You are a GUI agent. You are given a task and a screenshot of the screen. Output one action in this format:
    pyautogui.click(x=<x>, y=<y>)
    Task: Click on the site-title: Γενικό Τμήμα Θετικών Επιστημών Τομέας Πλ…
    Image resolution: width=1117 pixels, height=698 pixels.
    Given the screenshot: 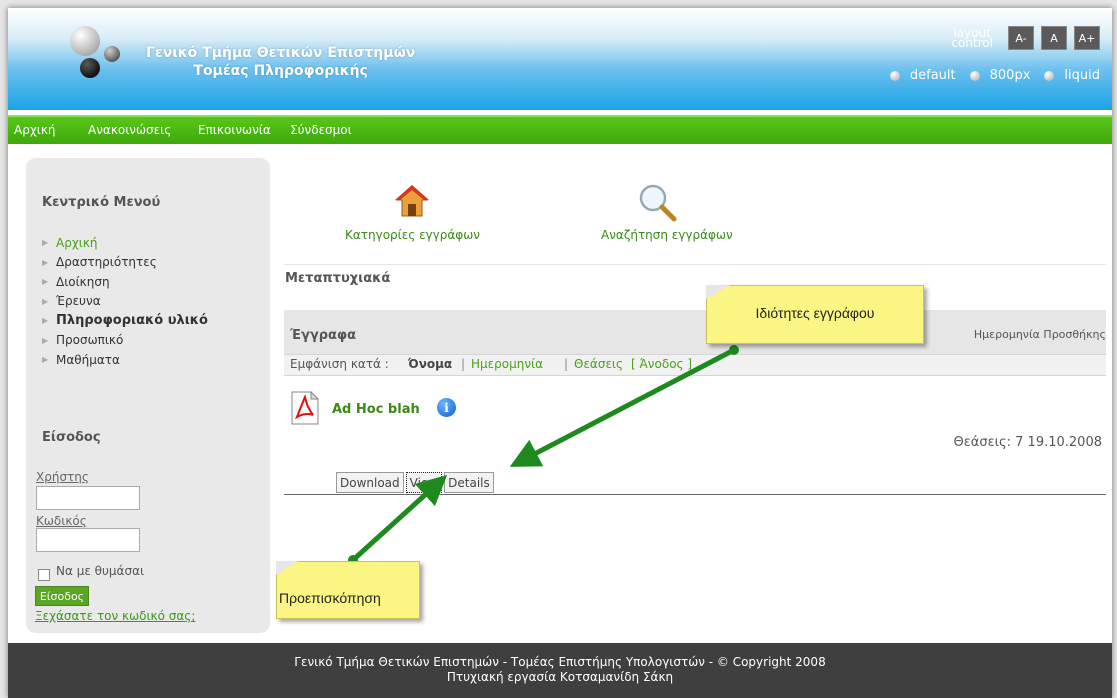 What is the action you would take?
    pyautogui.click(x=280, y=62)
    